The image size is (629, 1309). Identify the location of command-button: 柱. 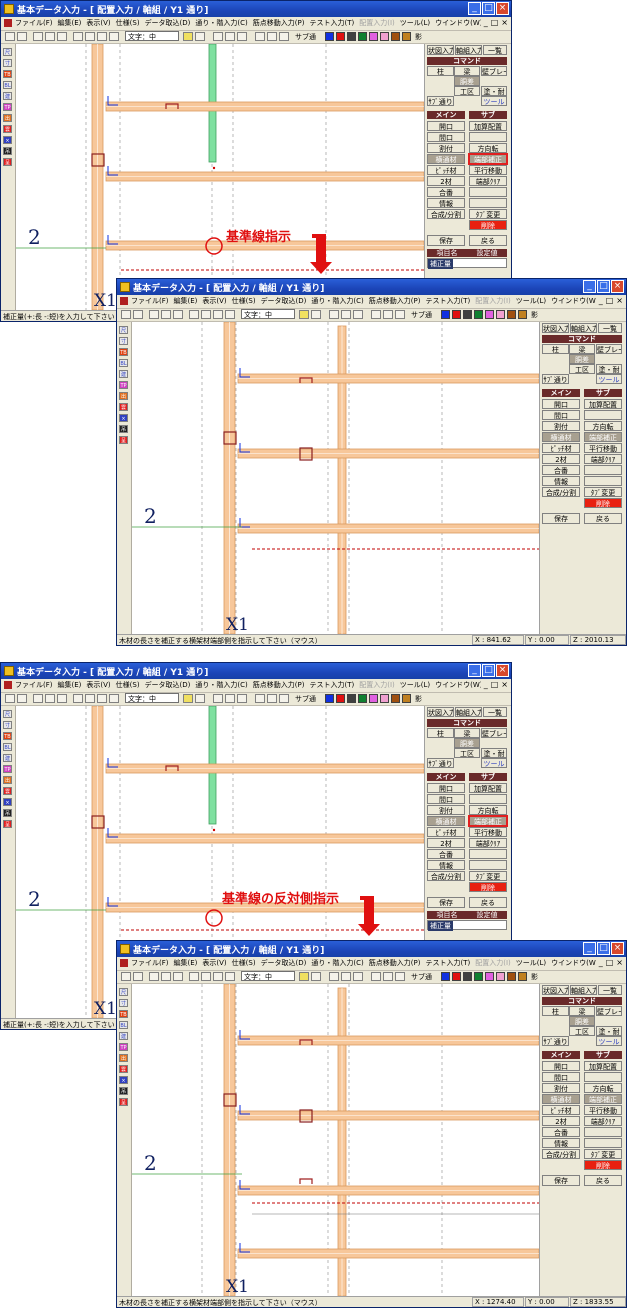
(555, 349).